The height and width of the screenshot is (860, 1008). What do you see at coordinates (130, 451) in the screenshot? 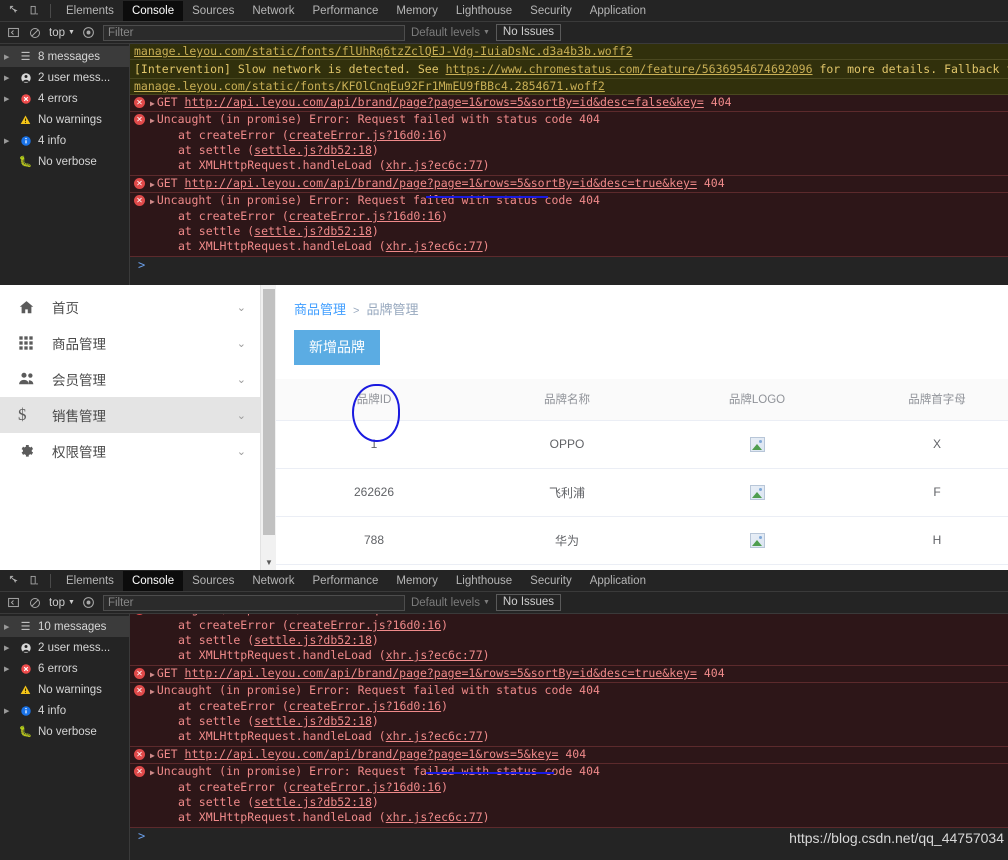
I see `sidebar-item-permission-management: 权限管理 ⌄` at bounding box center [130, 451].